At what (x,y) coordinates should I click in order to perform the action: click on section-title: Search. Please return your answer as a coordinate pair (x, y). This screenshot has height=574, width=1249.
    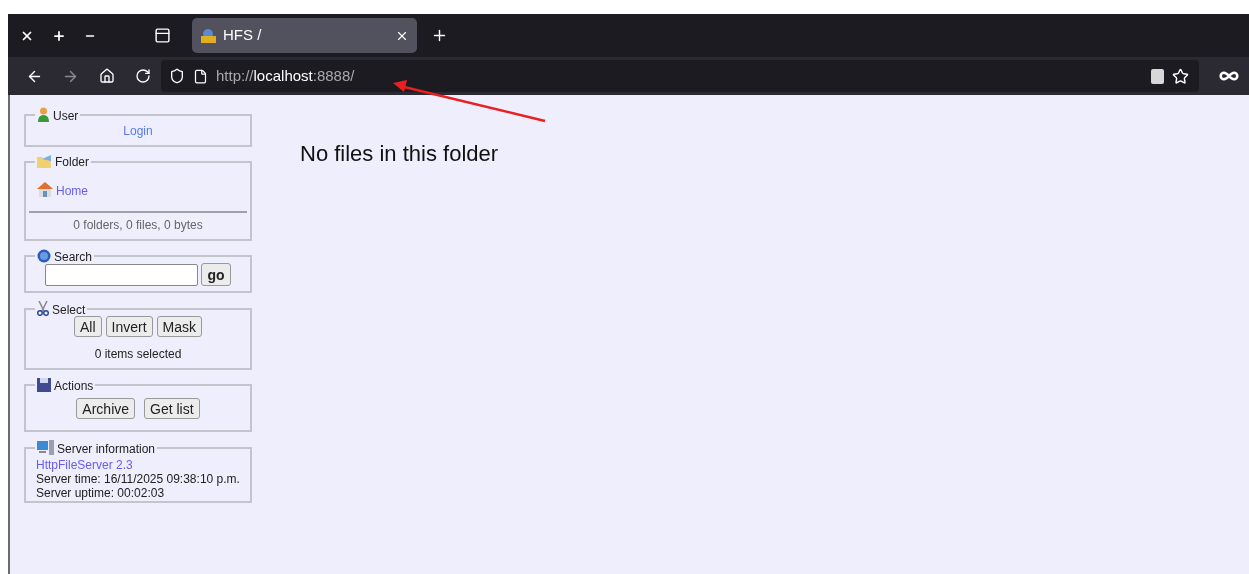
    Looking at the image, I should click on (73, 257).